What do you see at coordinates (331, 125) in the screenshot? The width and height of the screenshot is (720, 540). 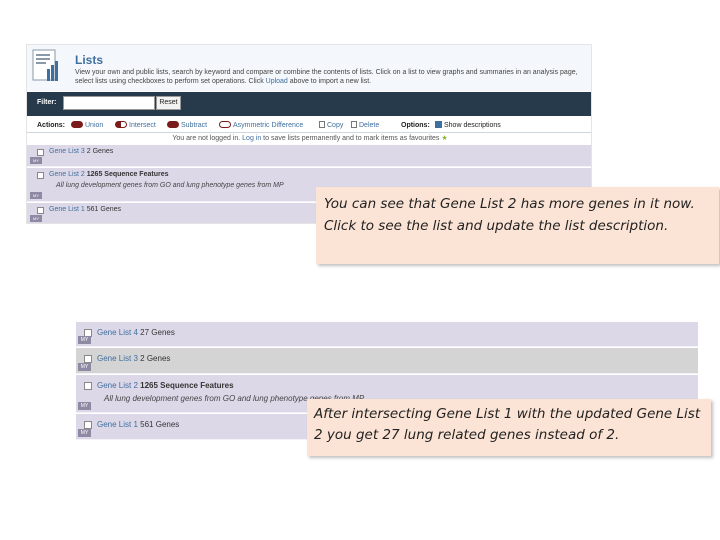 I see `copy-button: Copy` at bounding box center [331, 125].